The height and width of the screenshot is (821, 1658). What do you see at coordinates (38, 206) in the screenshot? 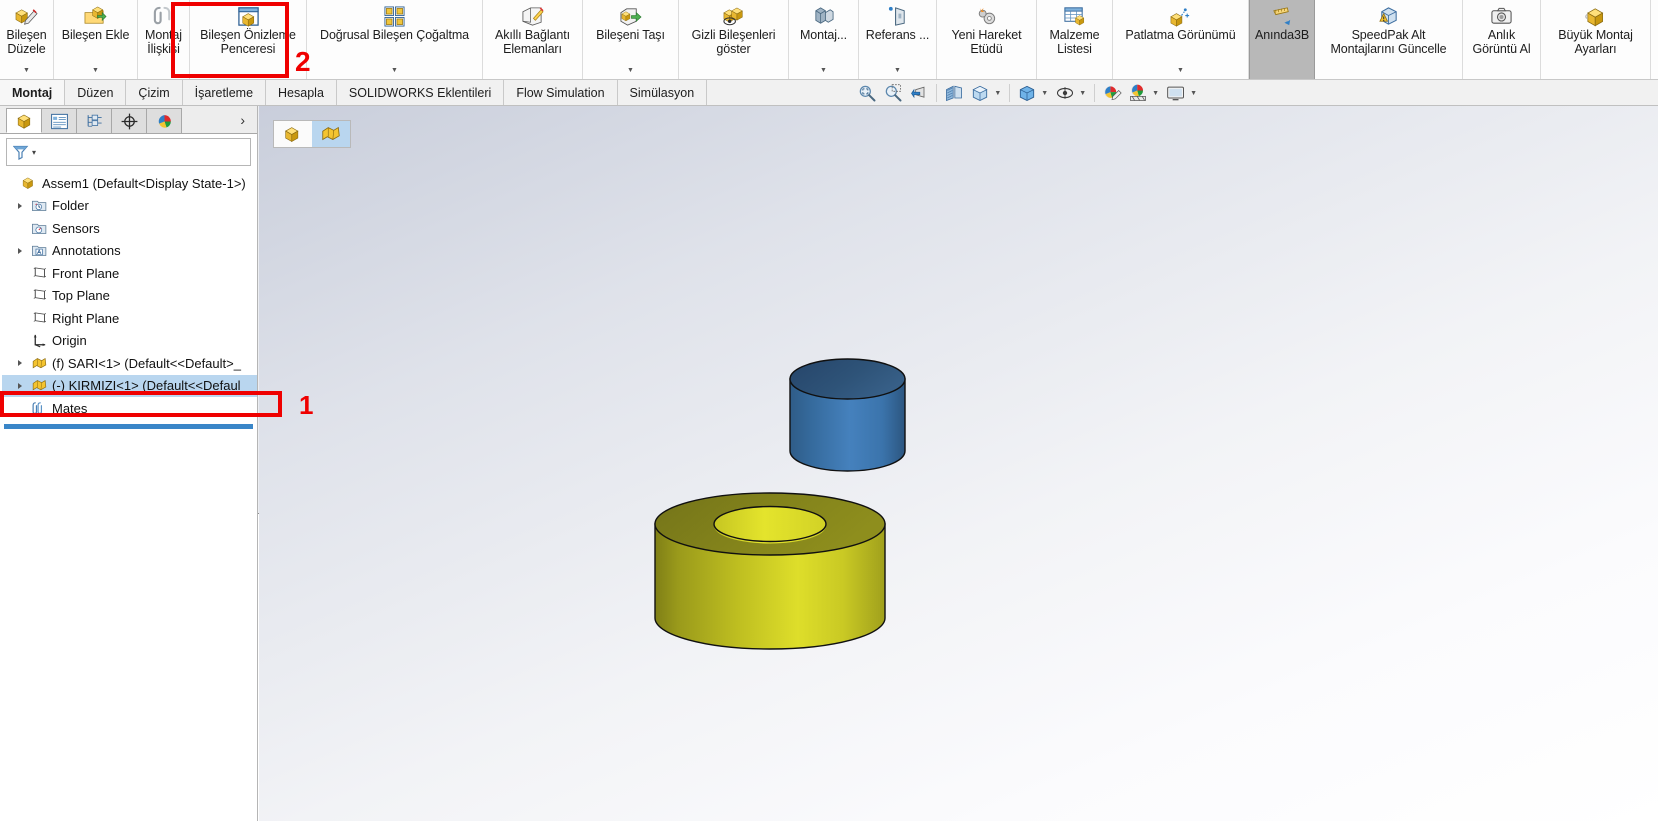
I see `history-folder-icon` at bounding box center [38, 206].